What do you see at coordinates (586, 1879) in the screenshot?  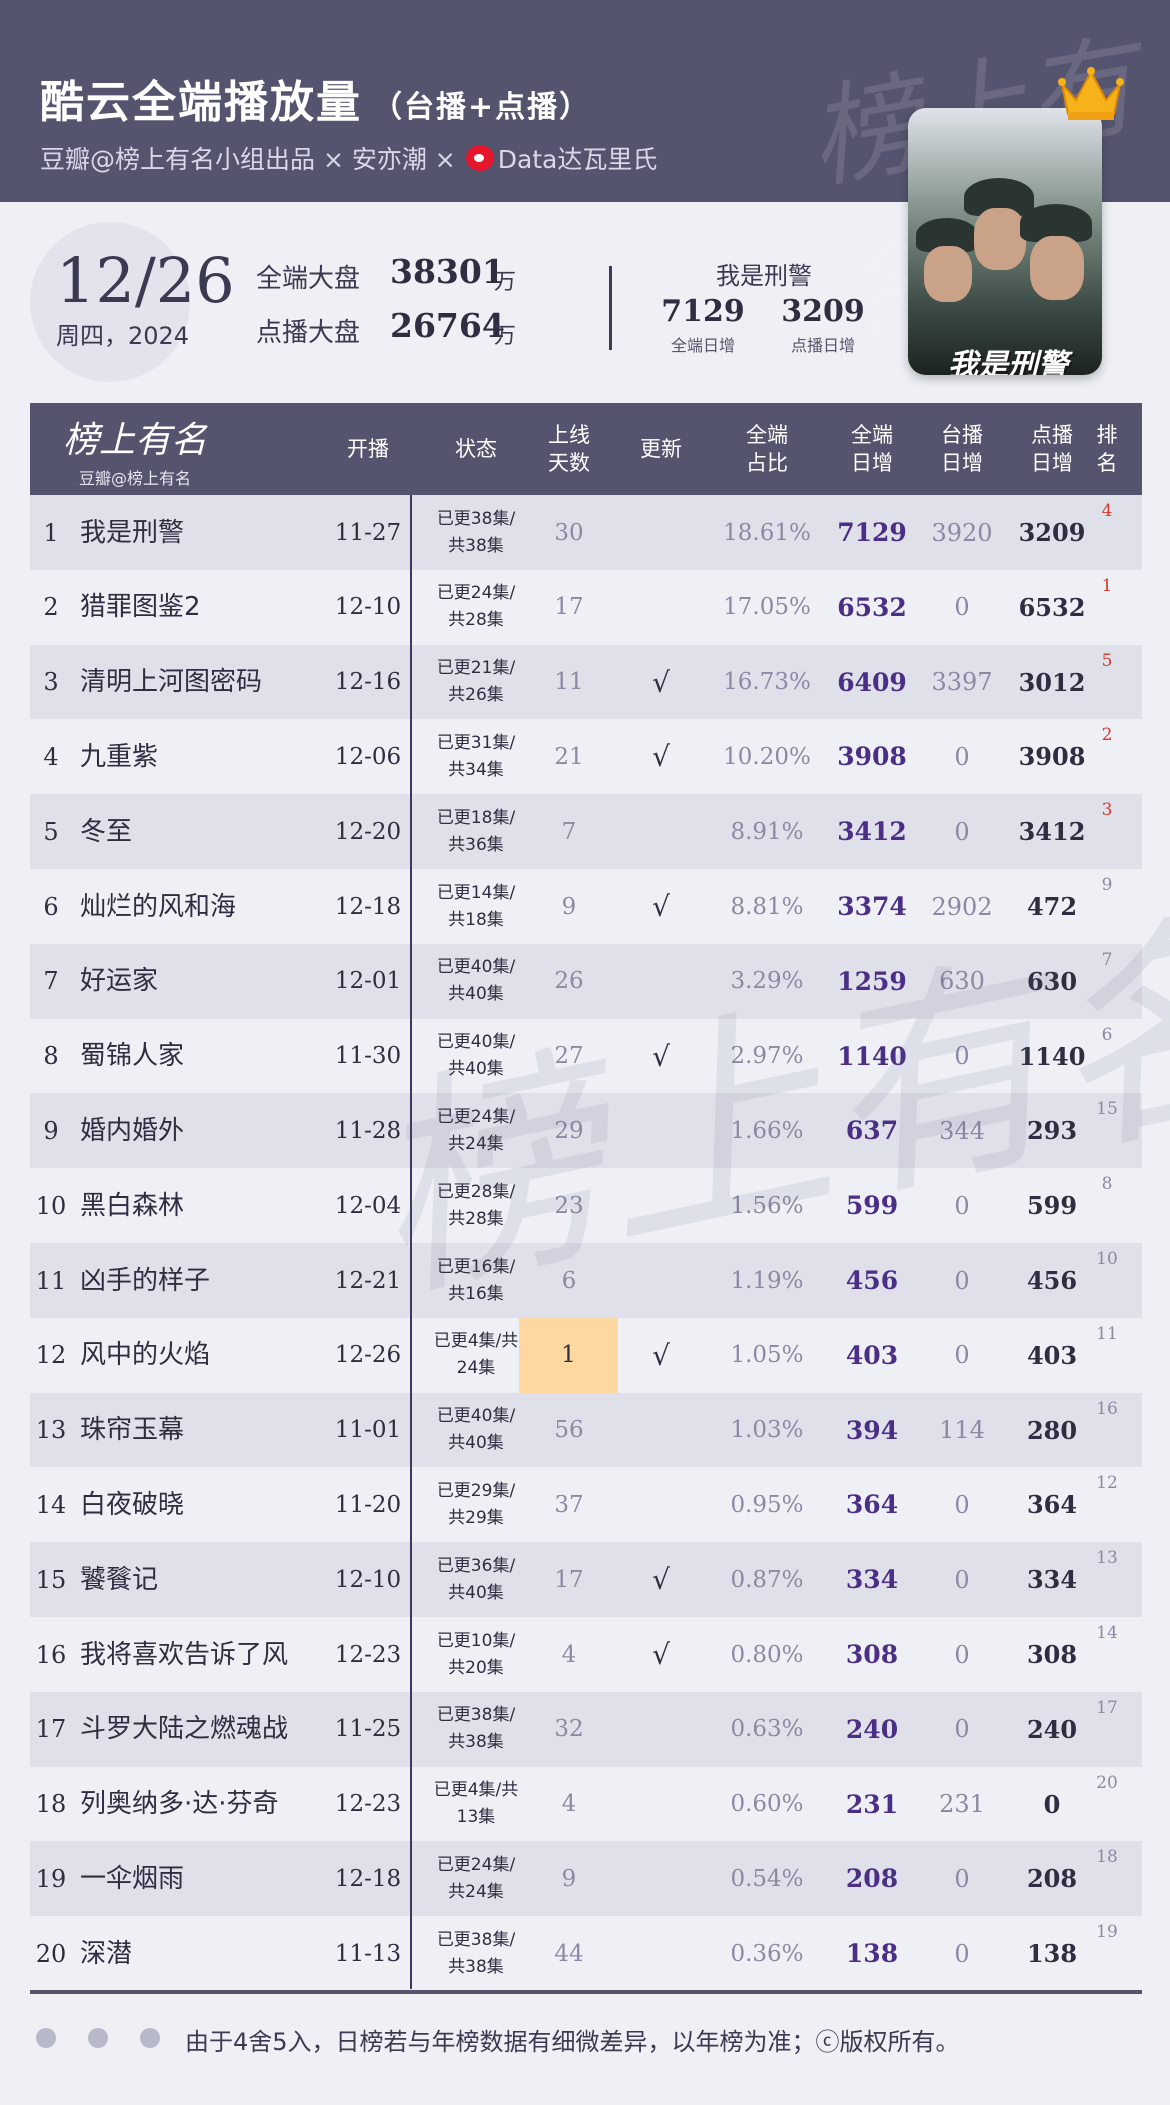 I see `table-row: 19 一伞烟雨 12-18 已更24集/共24集 9 0.54% 208 0 208 18` at bounding box center [586, 1879].